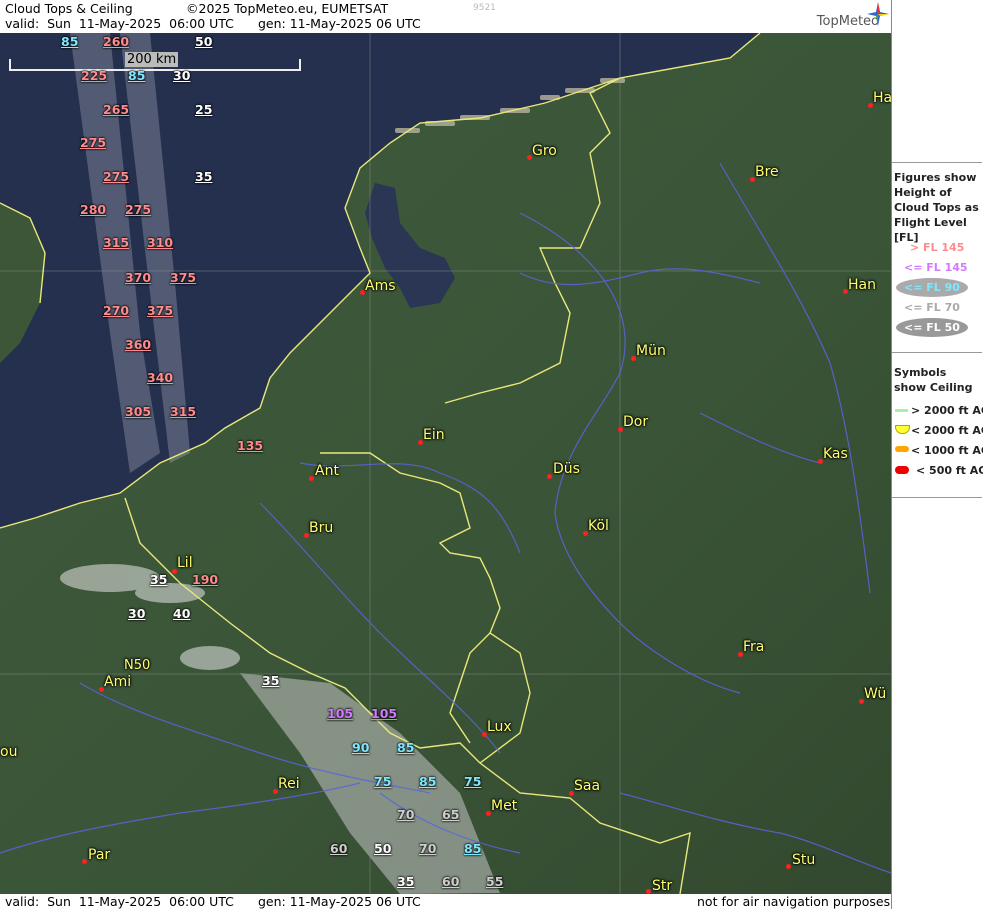 The height and width of the screenshot is (909, 983). I want to click on city-label: Köl, so click(598, 526).